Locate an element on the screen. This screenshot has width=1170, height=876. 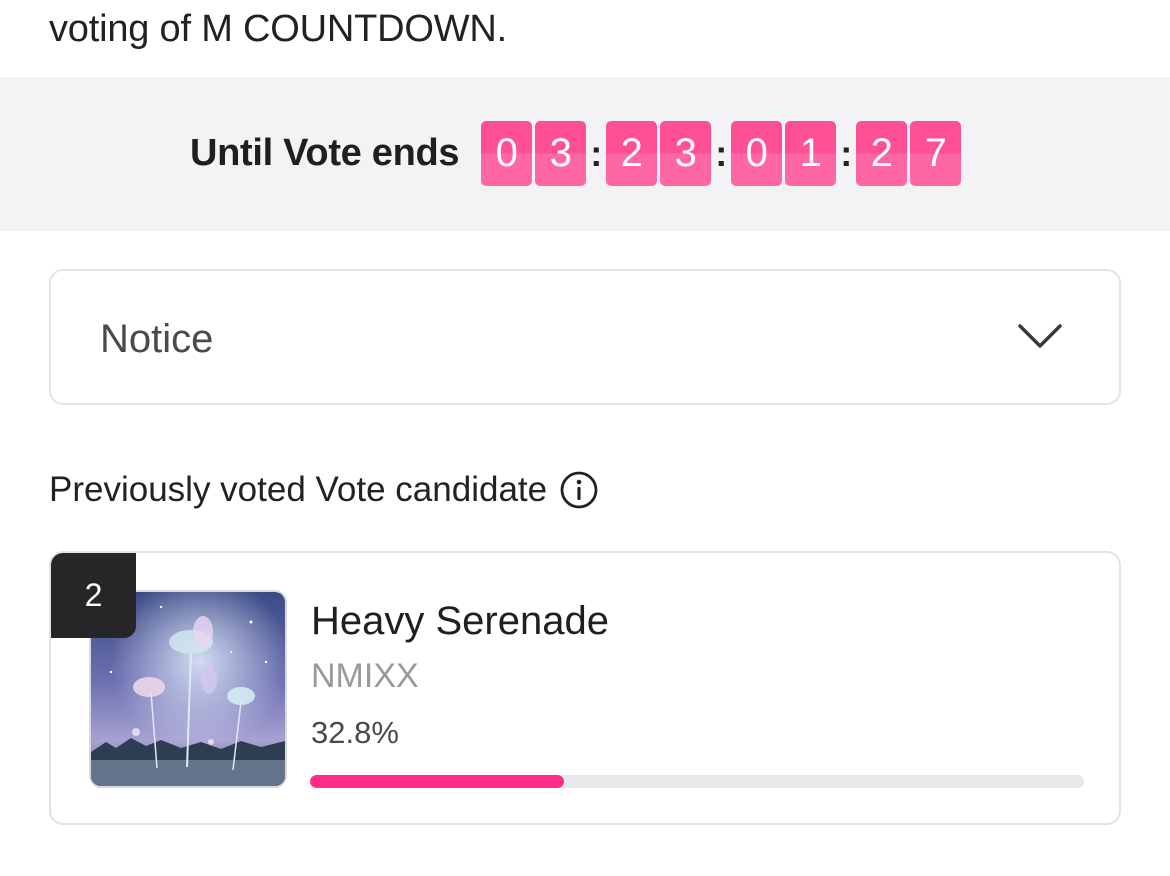
chevron-down-icon is located at coordinates (1040, 336).